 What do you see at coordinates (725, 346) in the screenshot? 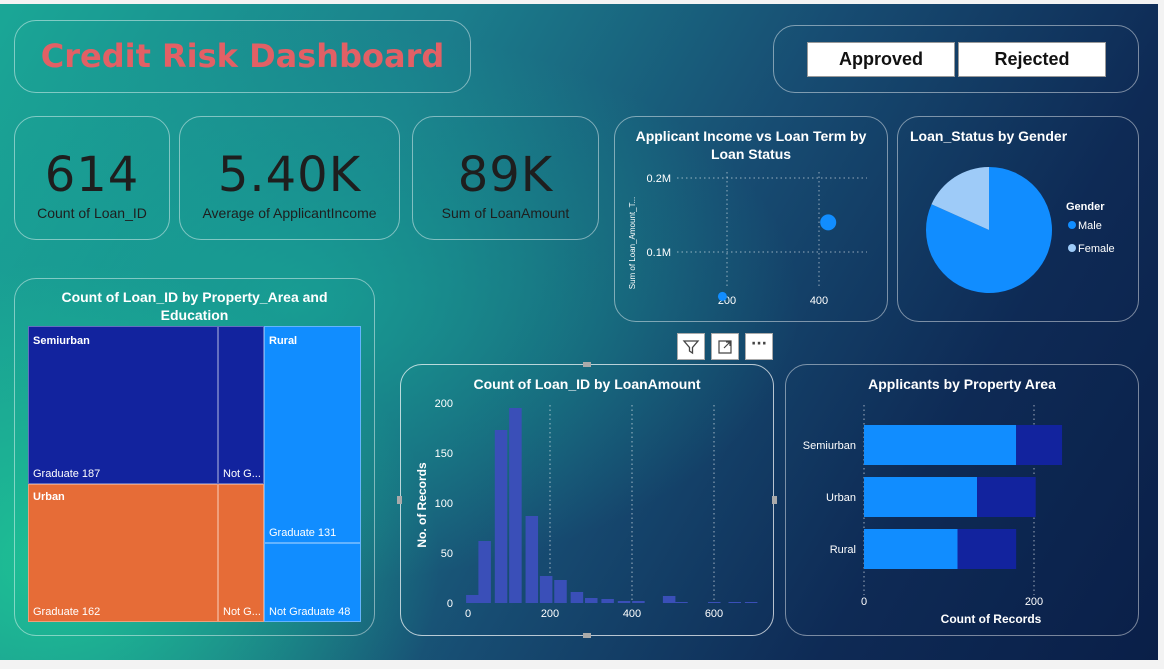
I see `focus-mode-icon` at bounding box center [725, 346].